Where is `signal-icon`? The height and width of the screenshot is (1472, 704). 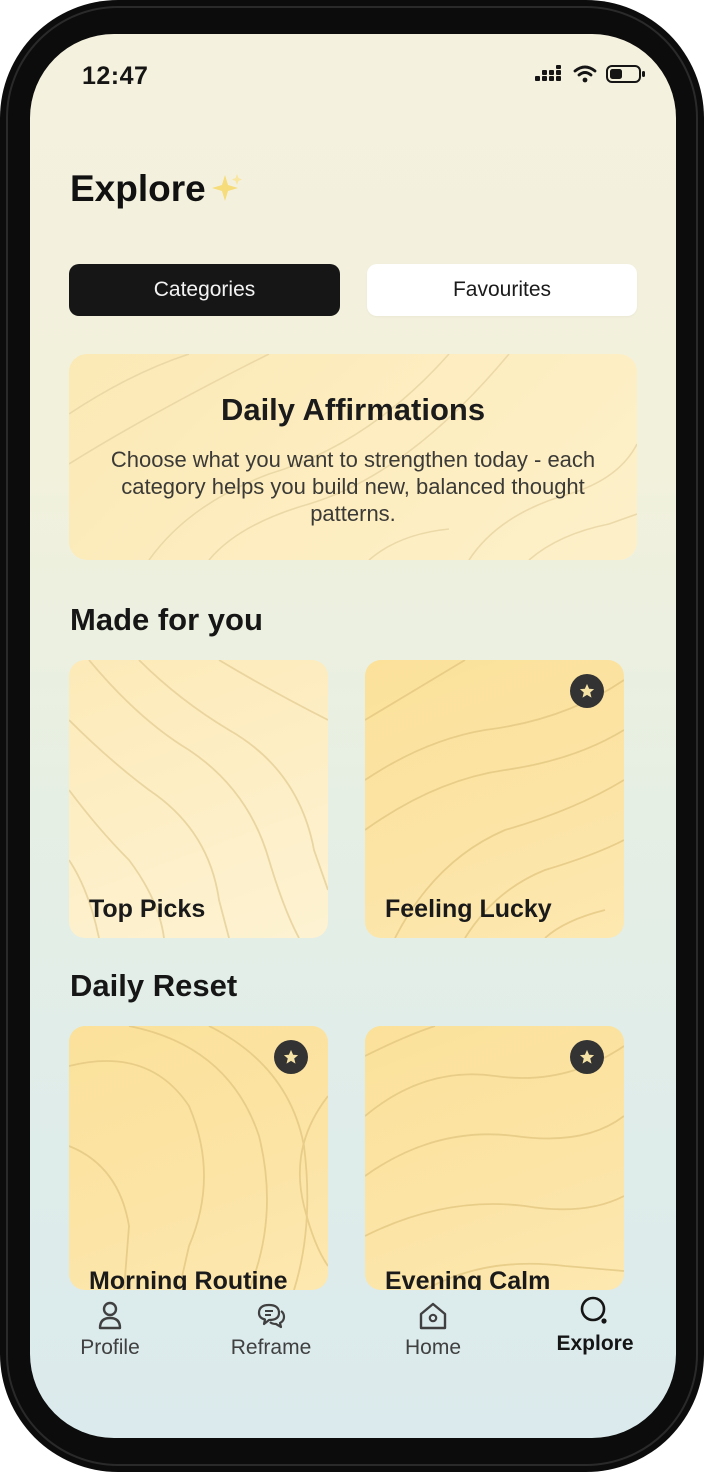 signal-icon is located at coordinates (548, 73).